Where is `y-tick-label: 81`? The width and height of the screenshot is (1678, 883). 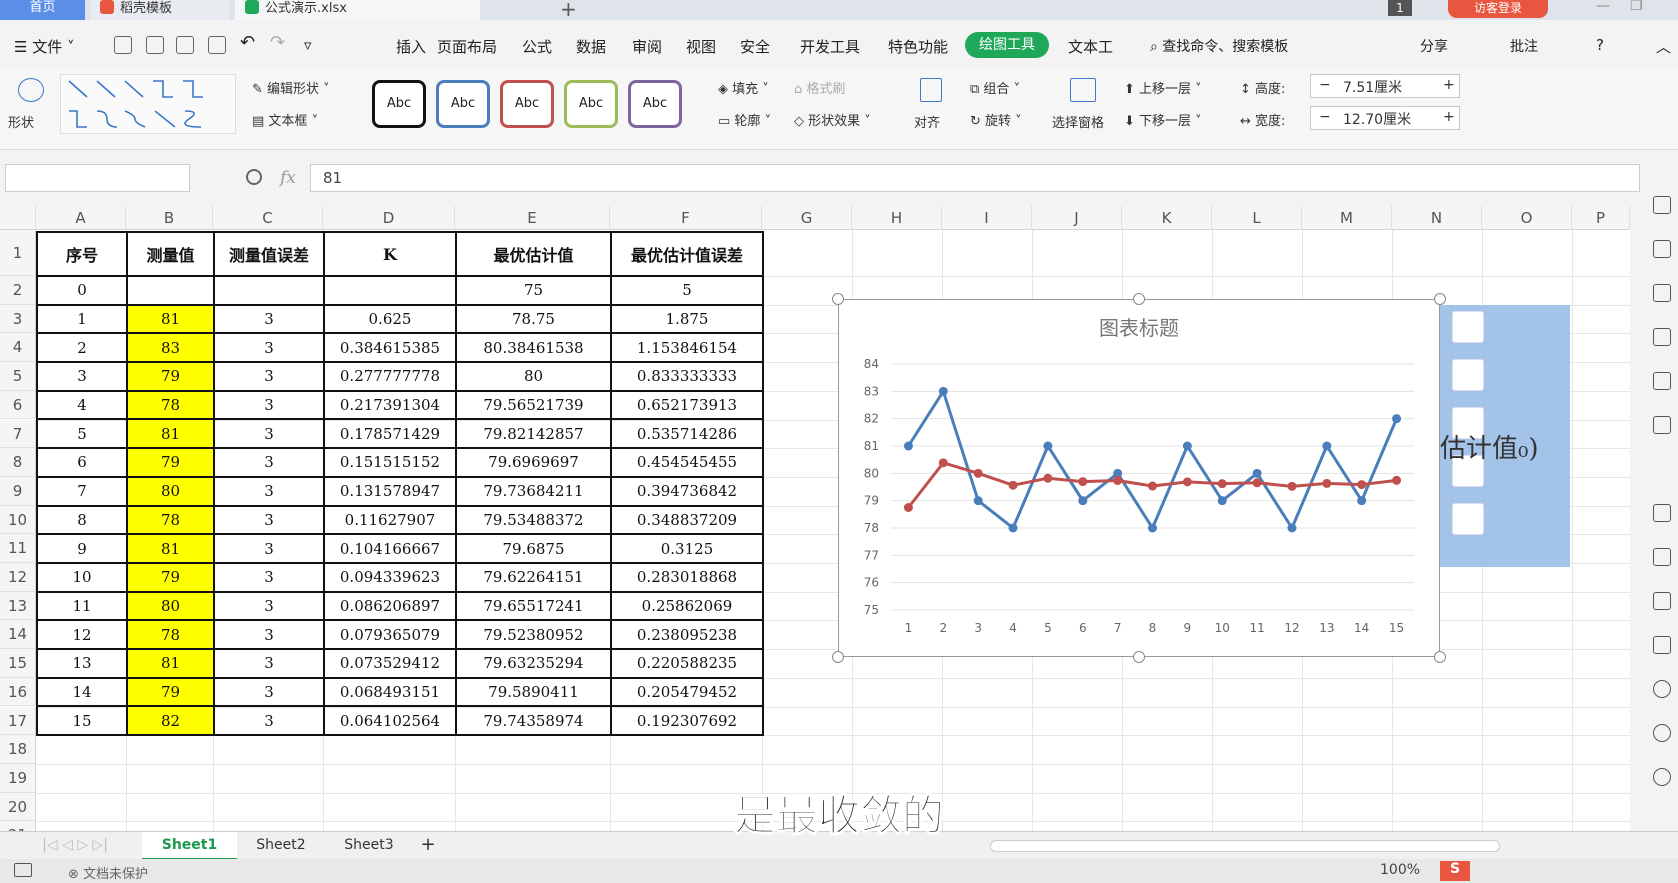 y-tick-label: 81 is located at coordinates (871, 446).